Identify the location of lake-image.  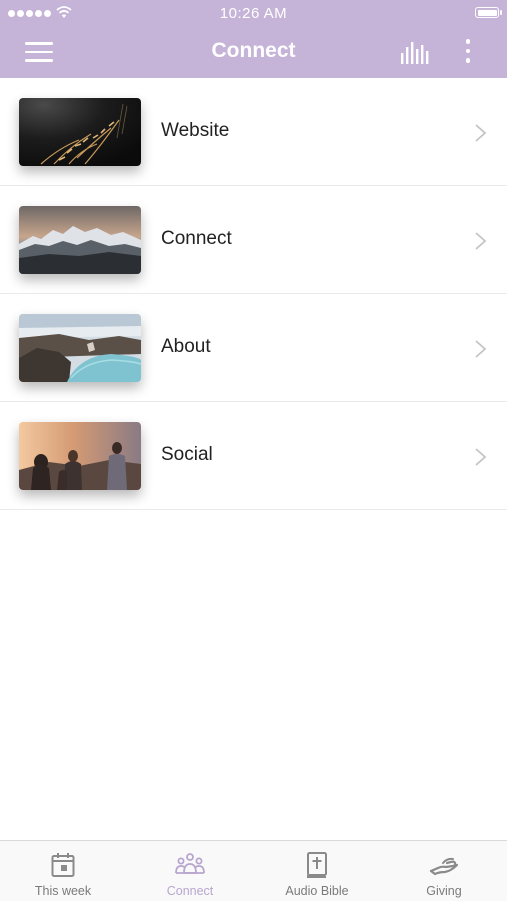
(80, 348).